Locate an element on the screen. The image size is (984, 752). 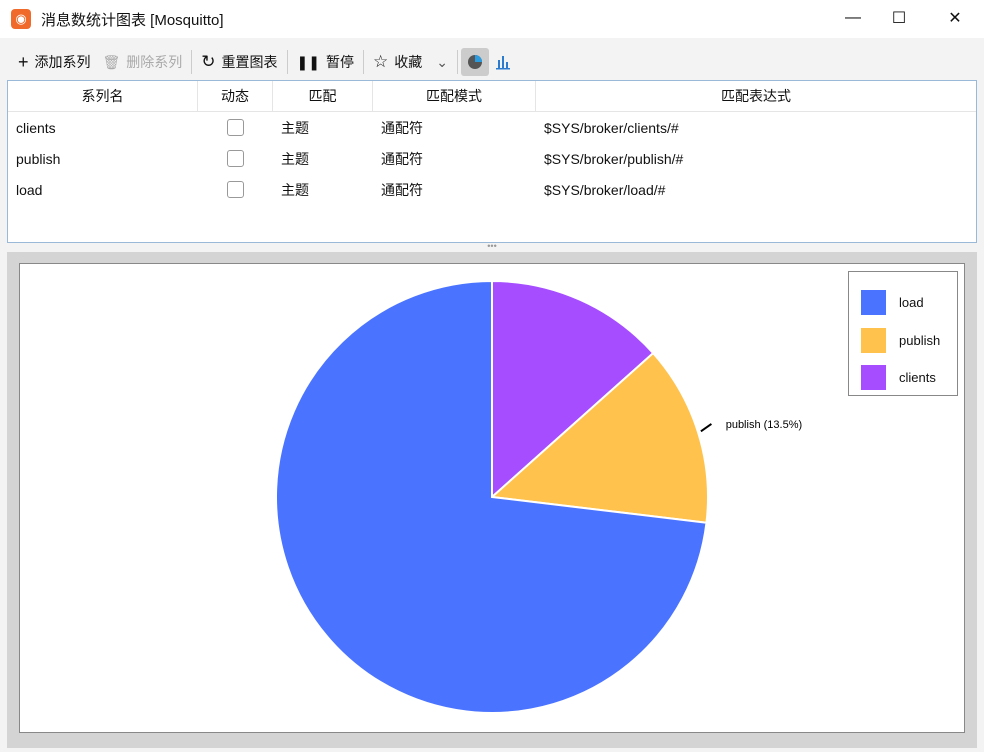
favorite-label: 收藏 is located at coordinates (408, 62).